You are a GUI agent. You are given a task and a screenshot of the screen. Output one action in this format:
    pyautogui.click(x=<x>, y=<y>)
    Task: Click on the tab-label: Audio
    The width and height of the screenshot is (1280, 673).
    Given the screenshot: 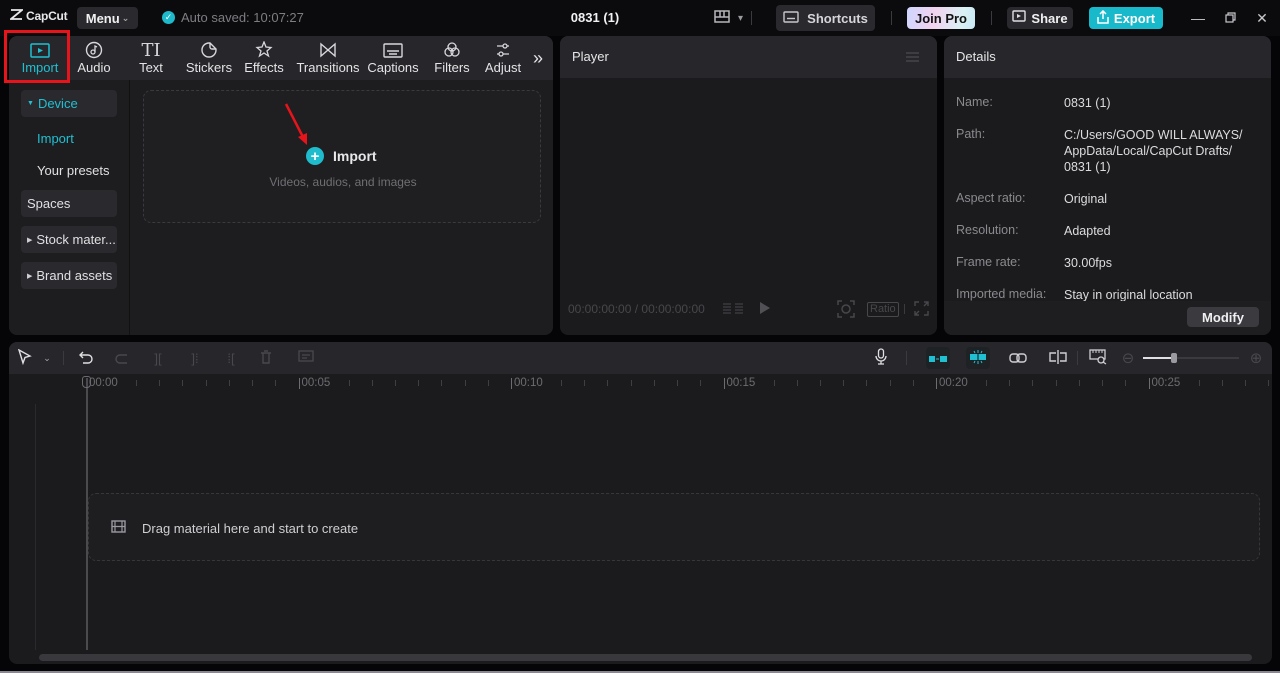 What is the action you would take?
    pyautogui.click(x=94, y=67)
    